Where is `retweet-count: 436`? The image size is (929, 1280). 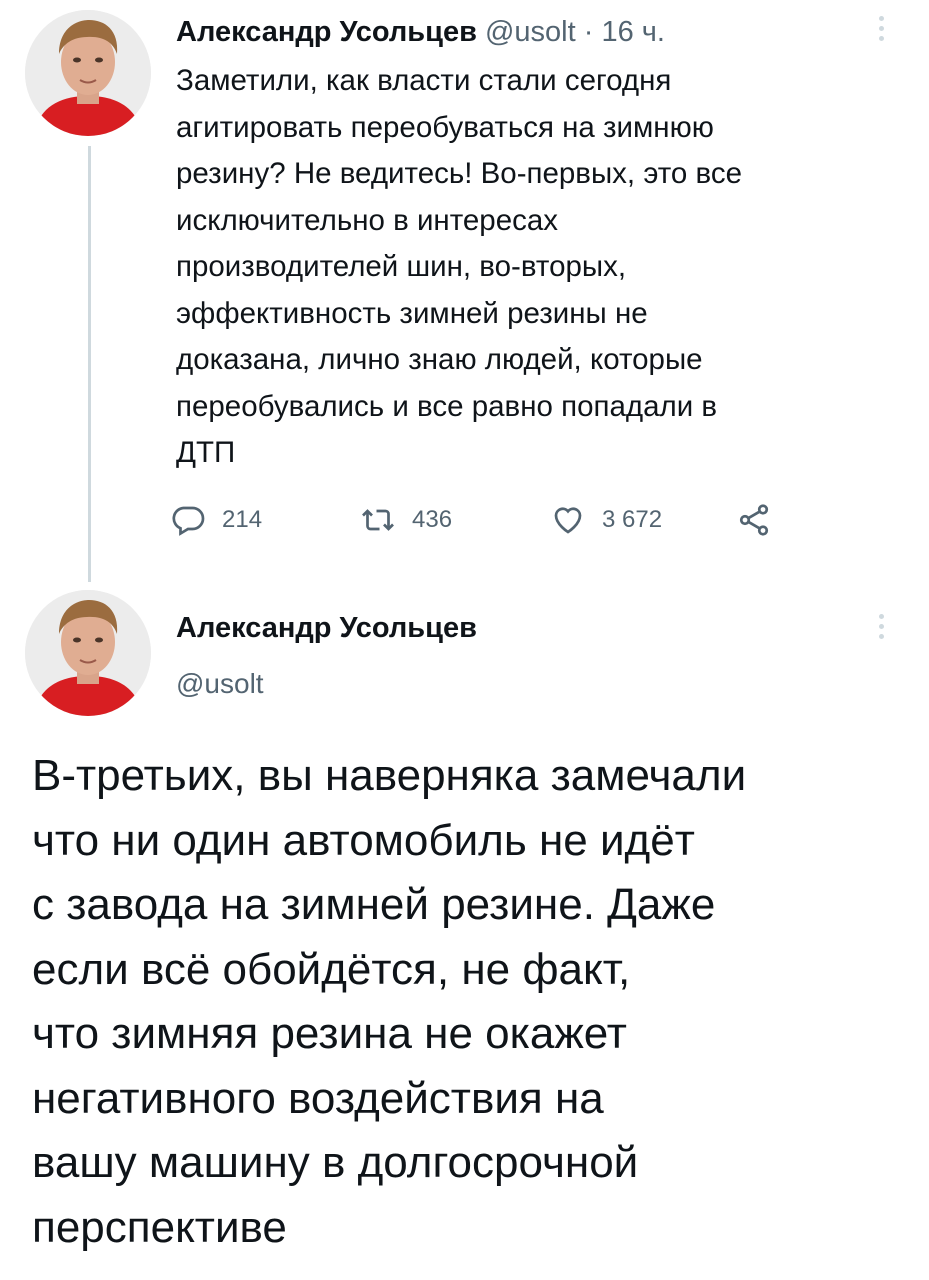
retweet-count: 436 is located at coordinates (432, 519).